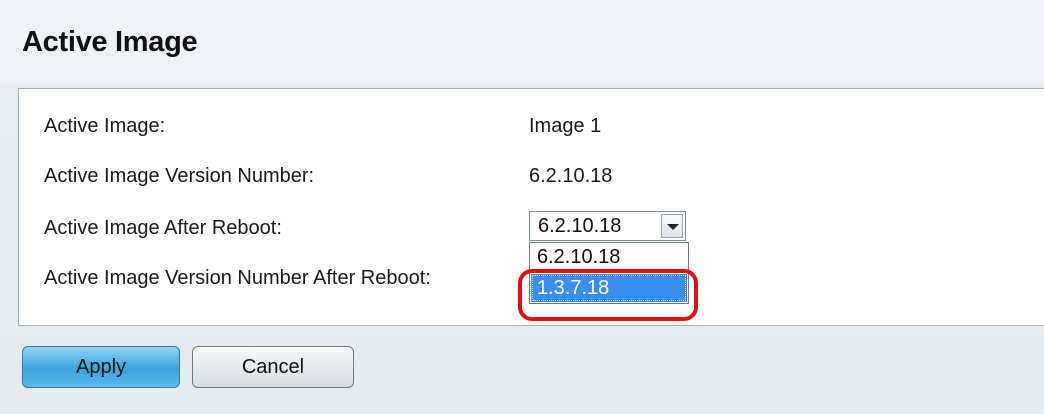 The height and width of the screenshot is (414, 1044). What do you see at coordinates (609, 288) in the screenshot?
I see `dropdown-option-highlighted: 1.3.7.18` at bounding box center [609, 288].